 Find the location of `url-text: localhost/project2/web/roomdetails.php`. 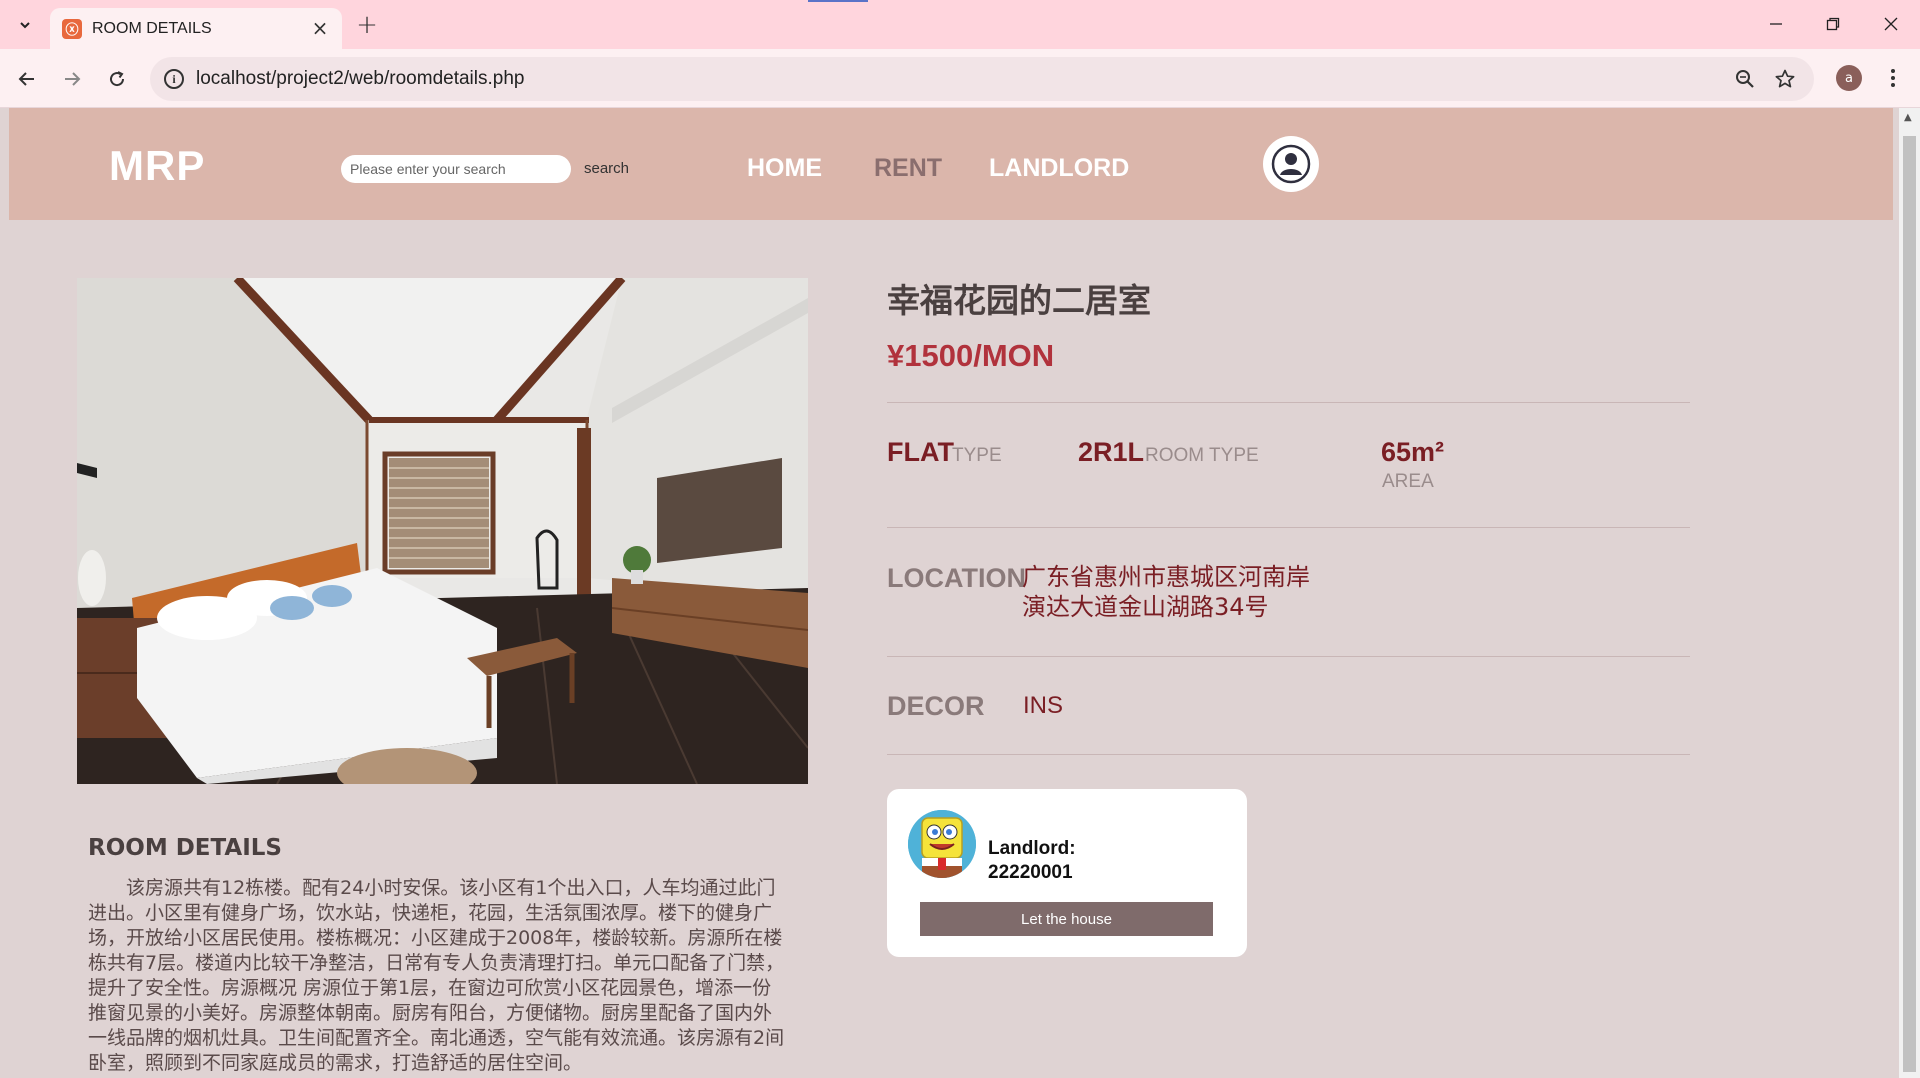

url-text: localhost/project2/web/roomdetails.php is located at coordinates (360, 79).